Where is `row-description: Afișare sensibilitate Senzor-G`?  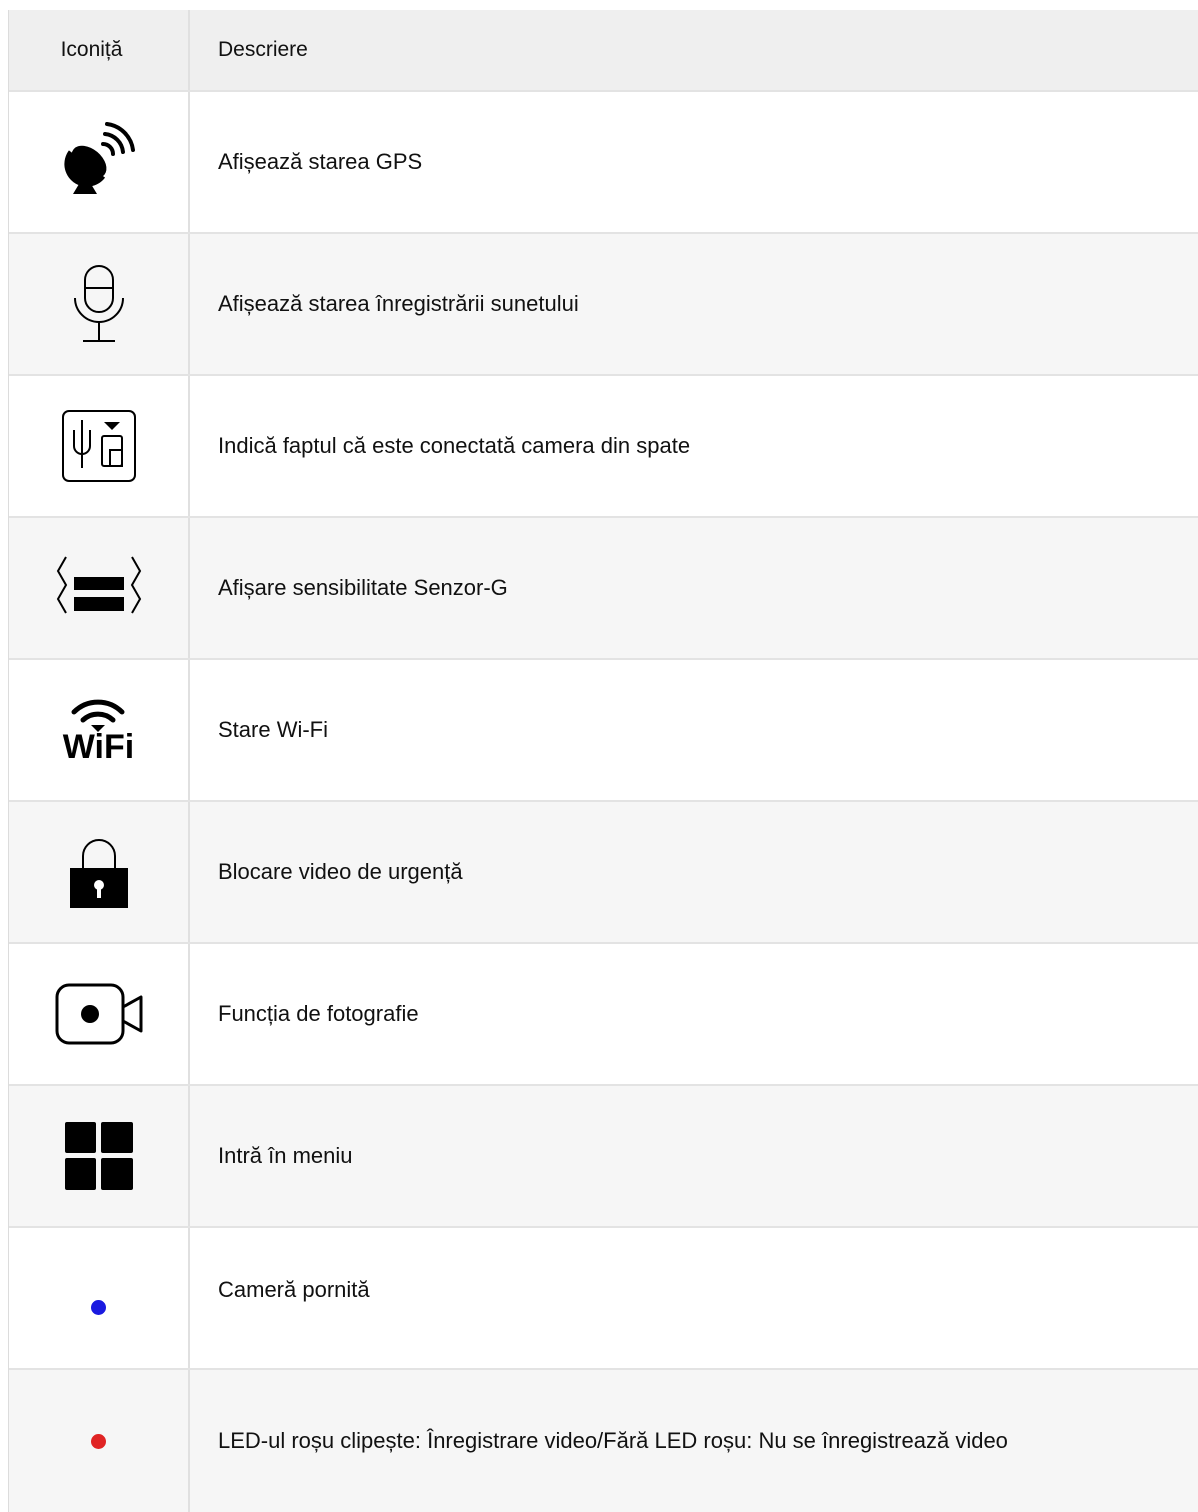 row-description: Afișare sensibilitate Senzor-G is located at coordinates (363, 587).